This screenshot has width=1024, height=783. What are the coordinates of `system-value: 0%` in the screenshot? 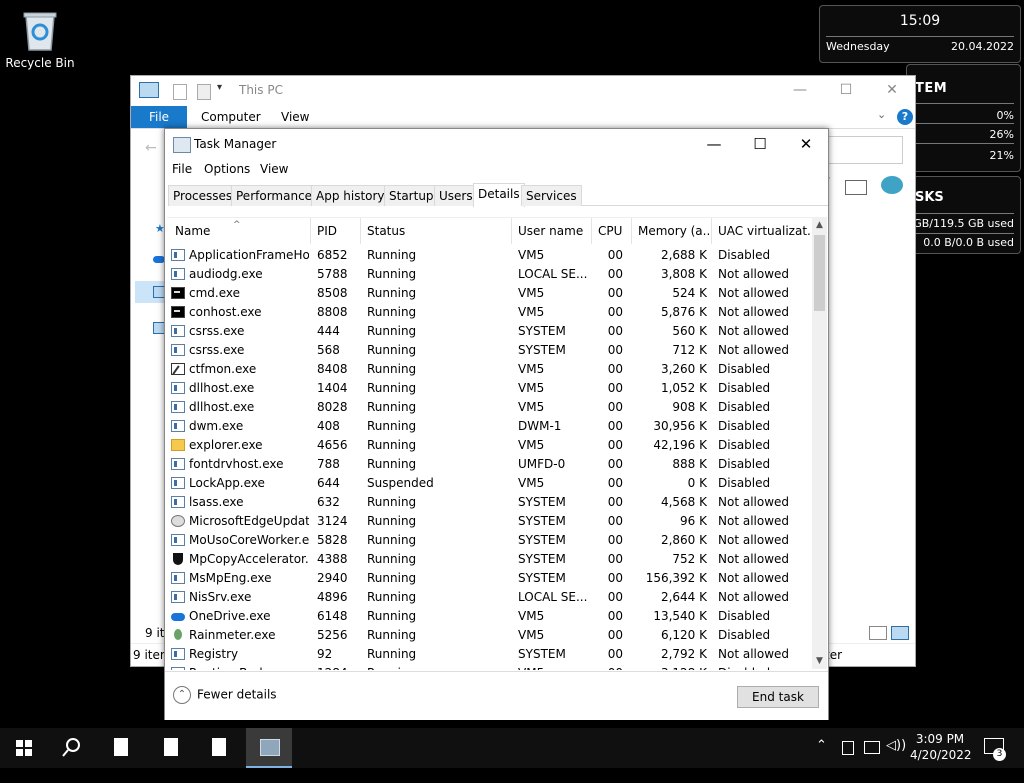 It's located at (1005, 115).